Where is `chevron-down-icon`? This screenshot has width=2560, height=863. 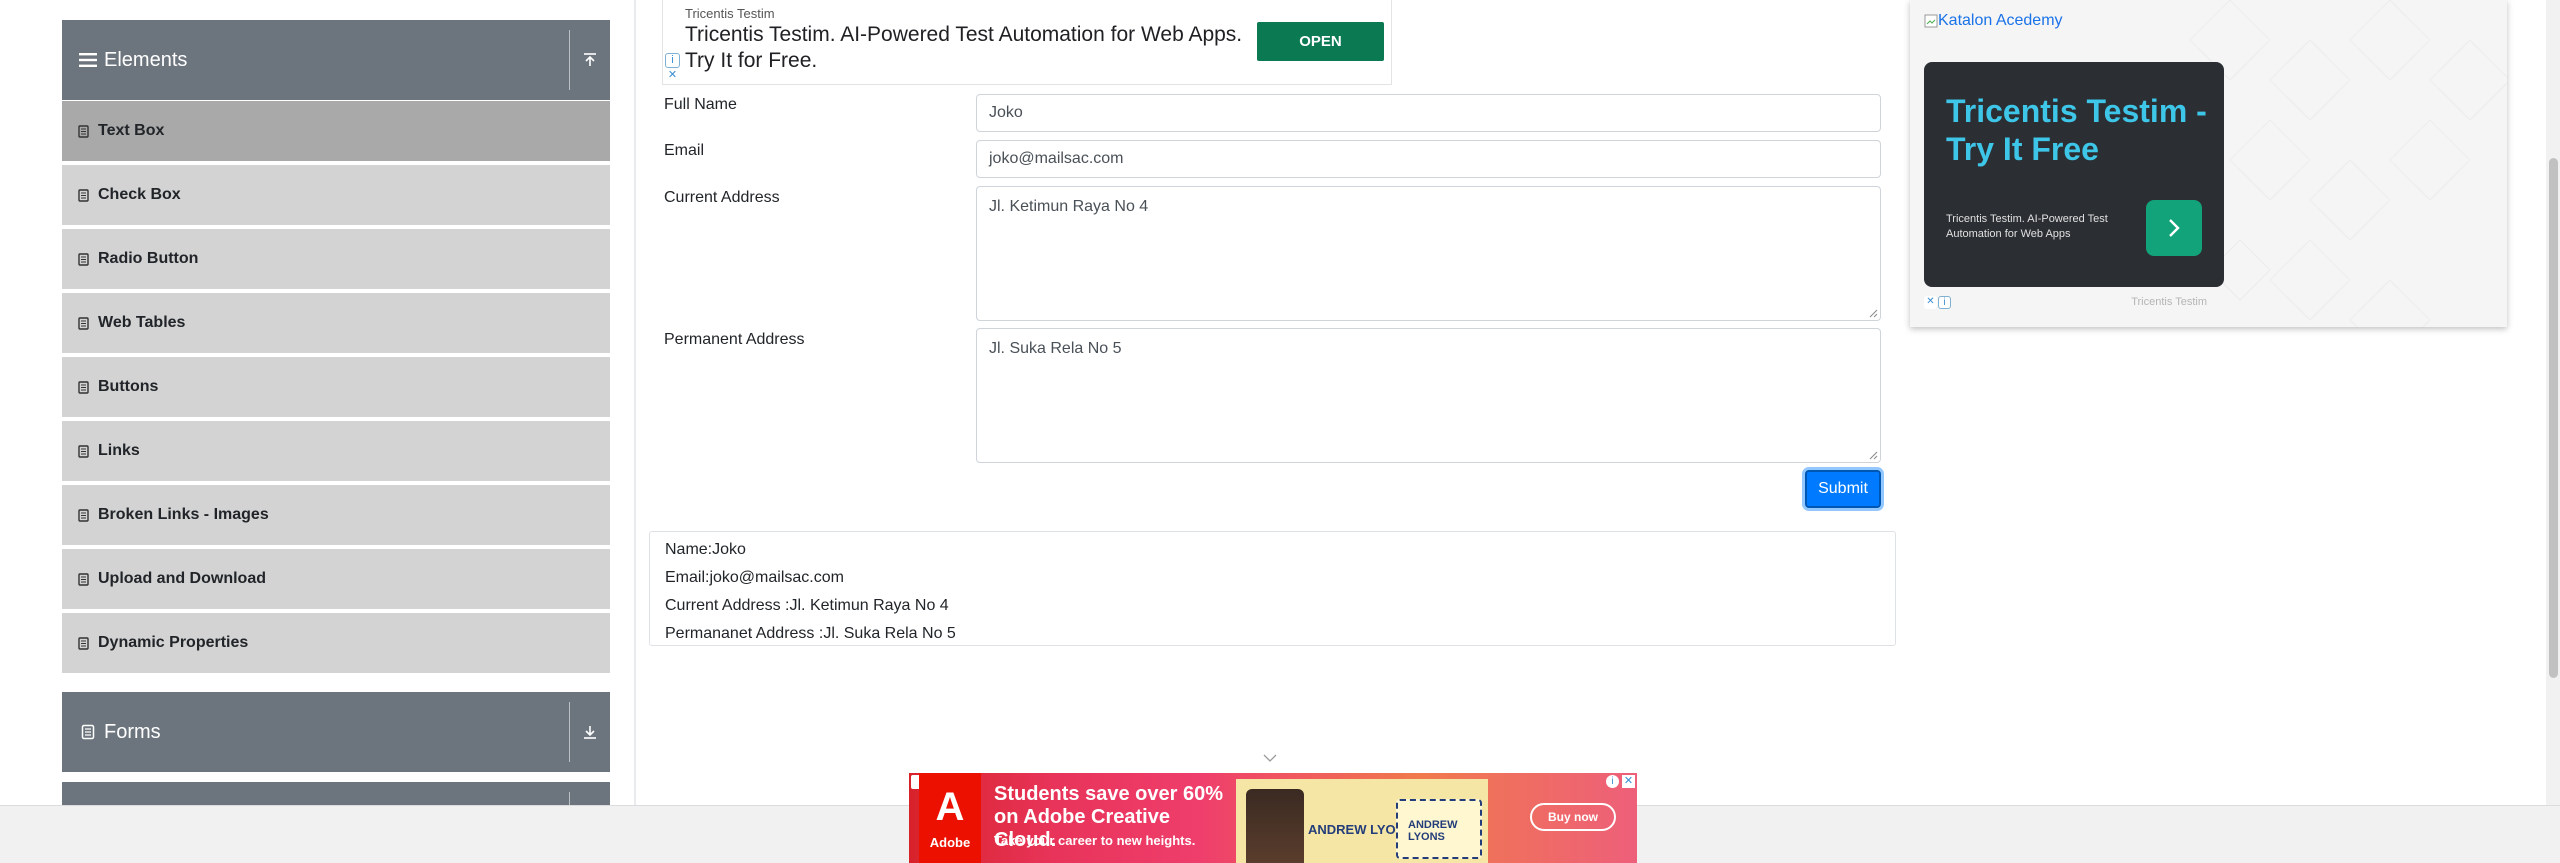 chevron-down-icon is located at coordinates (1270, 758).